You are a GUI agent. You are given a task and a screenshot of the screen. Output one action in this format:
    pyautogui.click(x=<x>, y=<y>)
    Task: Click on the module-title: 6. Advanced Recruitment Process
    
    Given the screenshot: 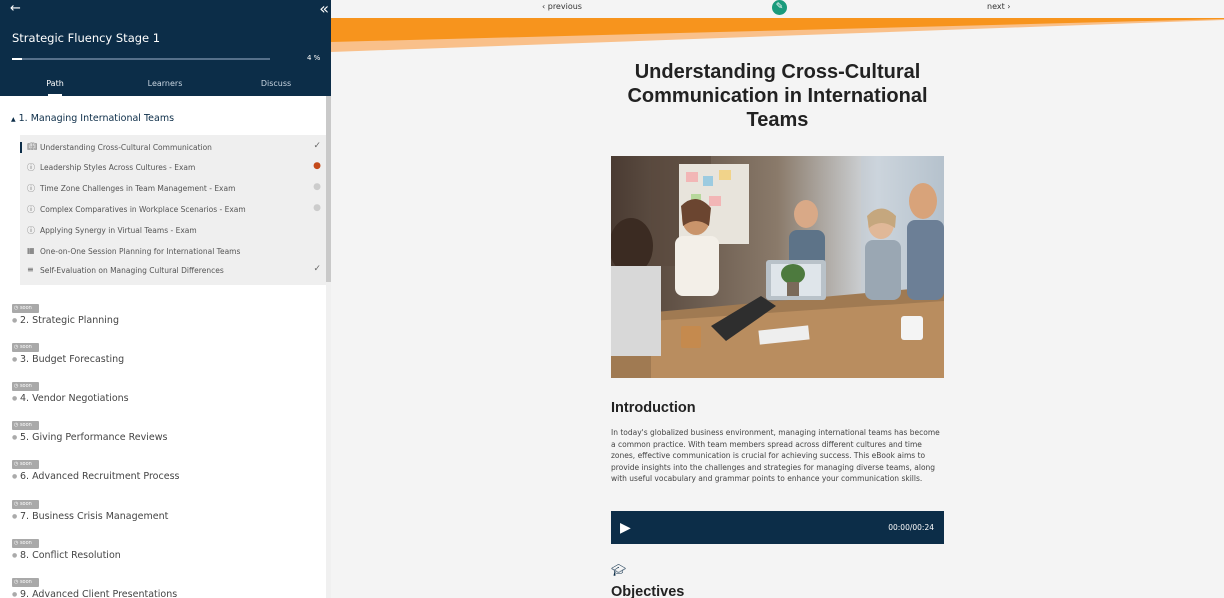 What is the action you would take?
    pyautogui.click(x=100, y=476)
    